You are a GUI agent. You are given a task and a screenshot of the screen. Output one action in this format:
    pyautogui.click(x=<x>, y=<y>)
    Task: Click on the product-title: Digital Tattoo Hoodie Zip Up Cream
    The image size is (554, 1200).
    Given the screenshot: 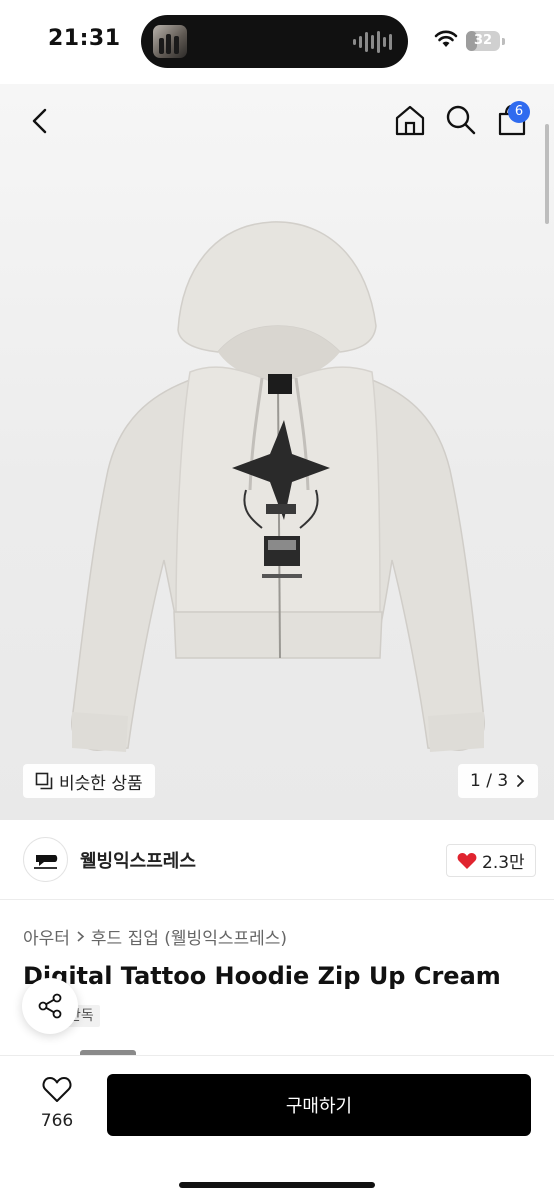 What is the action you would take?
    pyautogui.click(x=262, y=976)
    